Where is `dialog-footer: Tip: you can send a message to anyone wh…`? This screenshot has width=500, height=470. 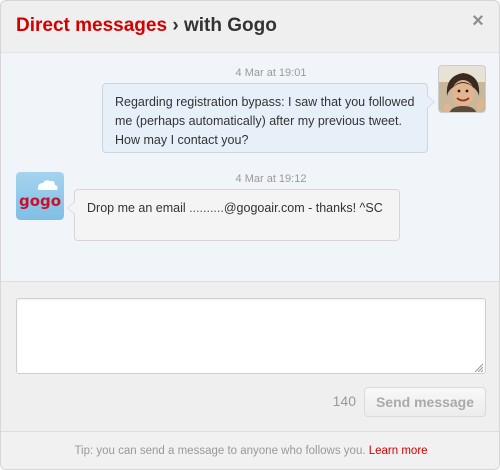 dialog-footer: Tip: you can send a message to anyone wh… is located at coordinates (250, 450).